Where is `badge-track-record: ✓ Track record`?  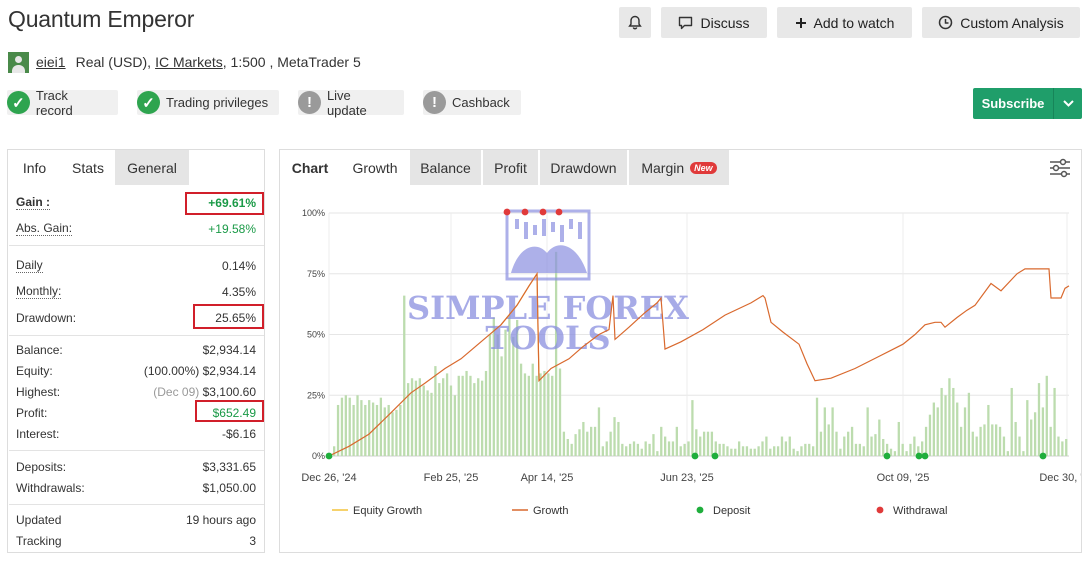 badge-track-record: ✓ Track record is located at coordinates (62, 103).